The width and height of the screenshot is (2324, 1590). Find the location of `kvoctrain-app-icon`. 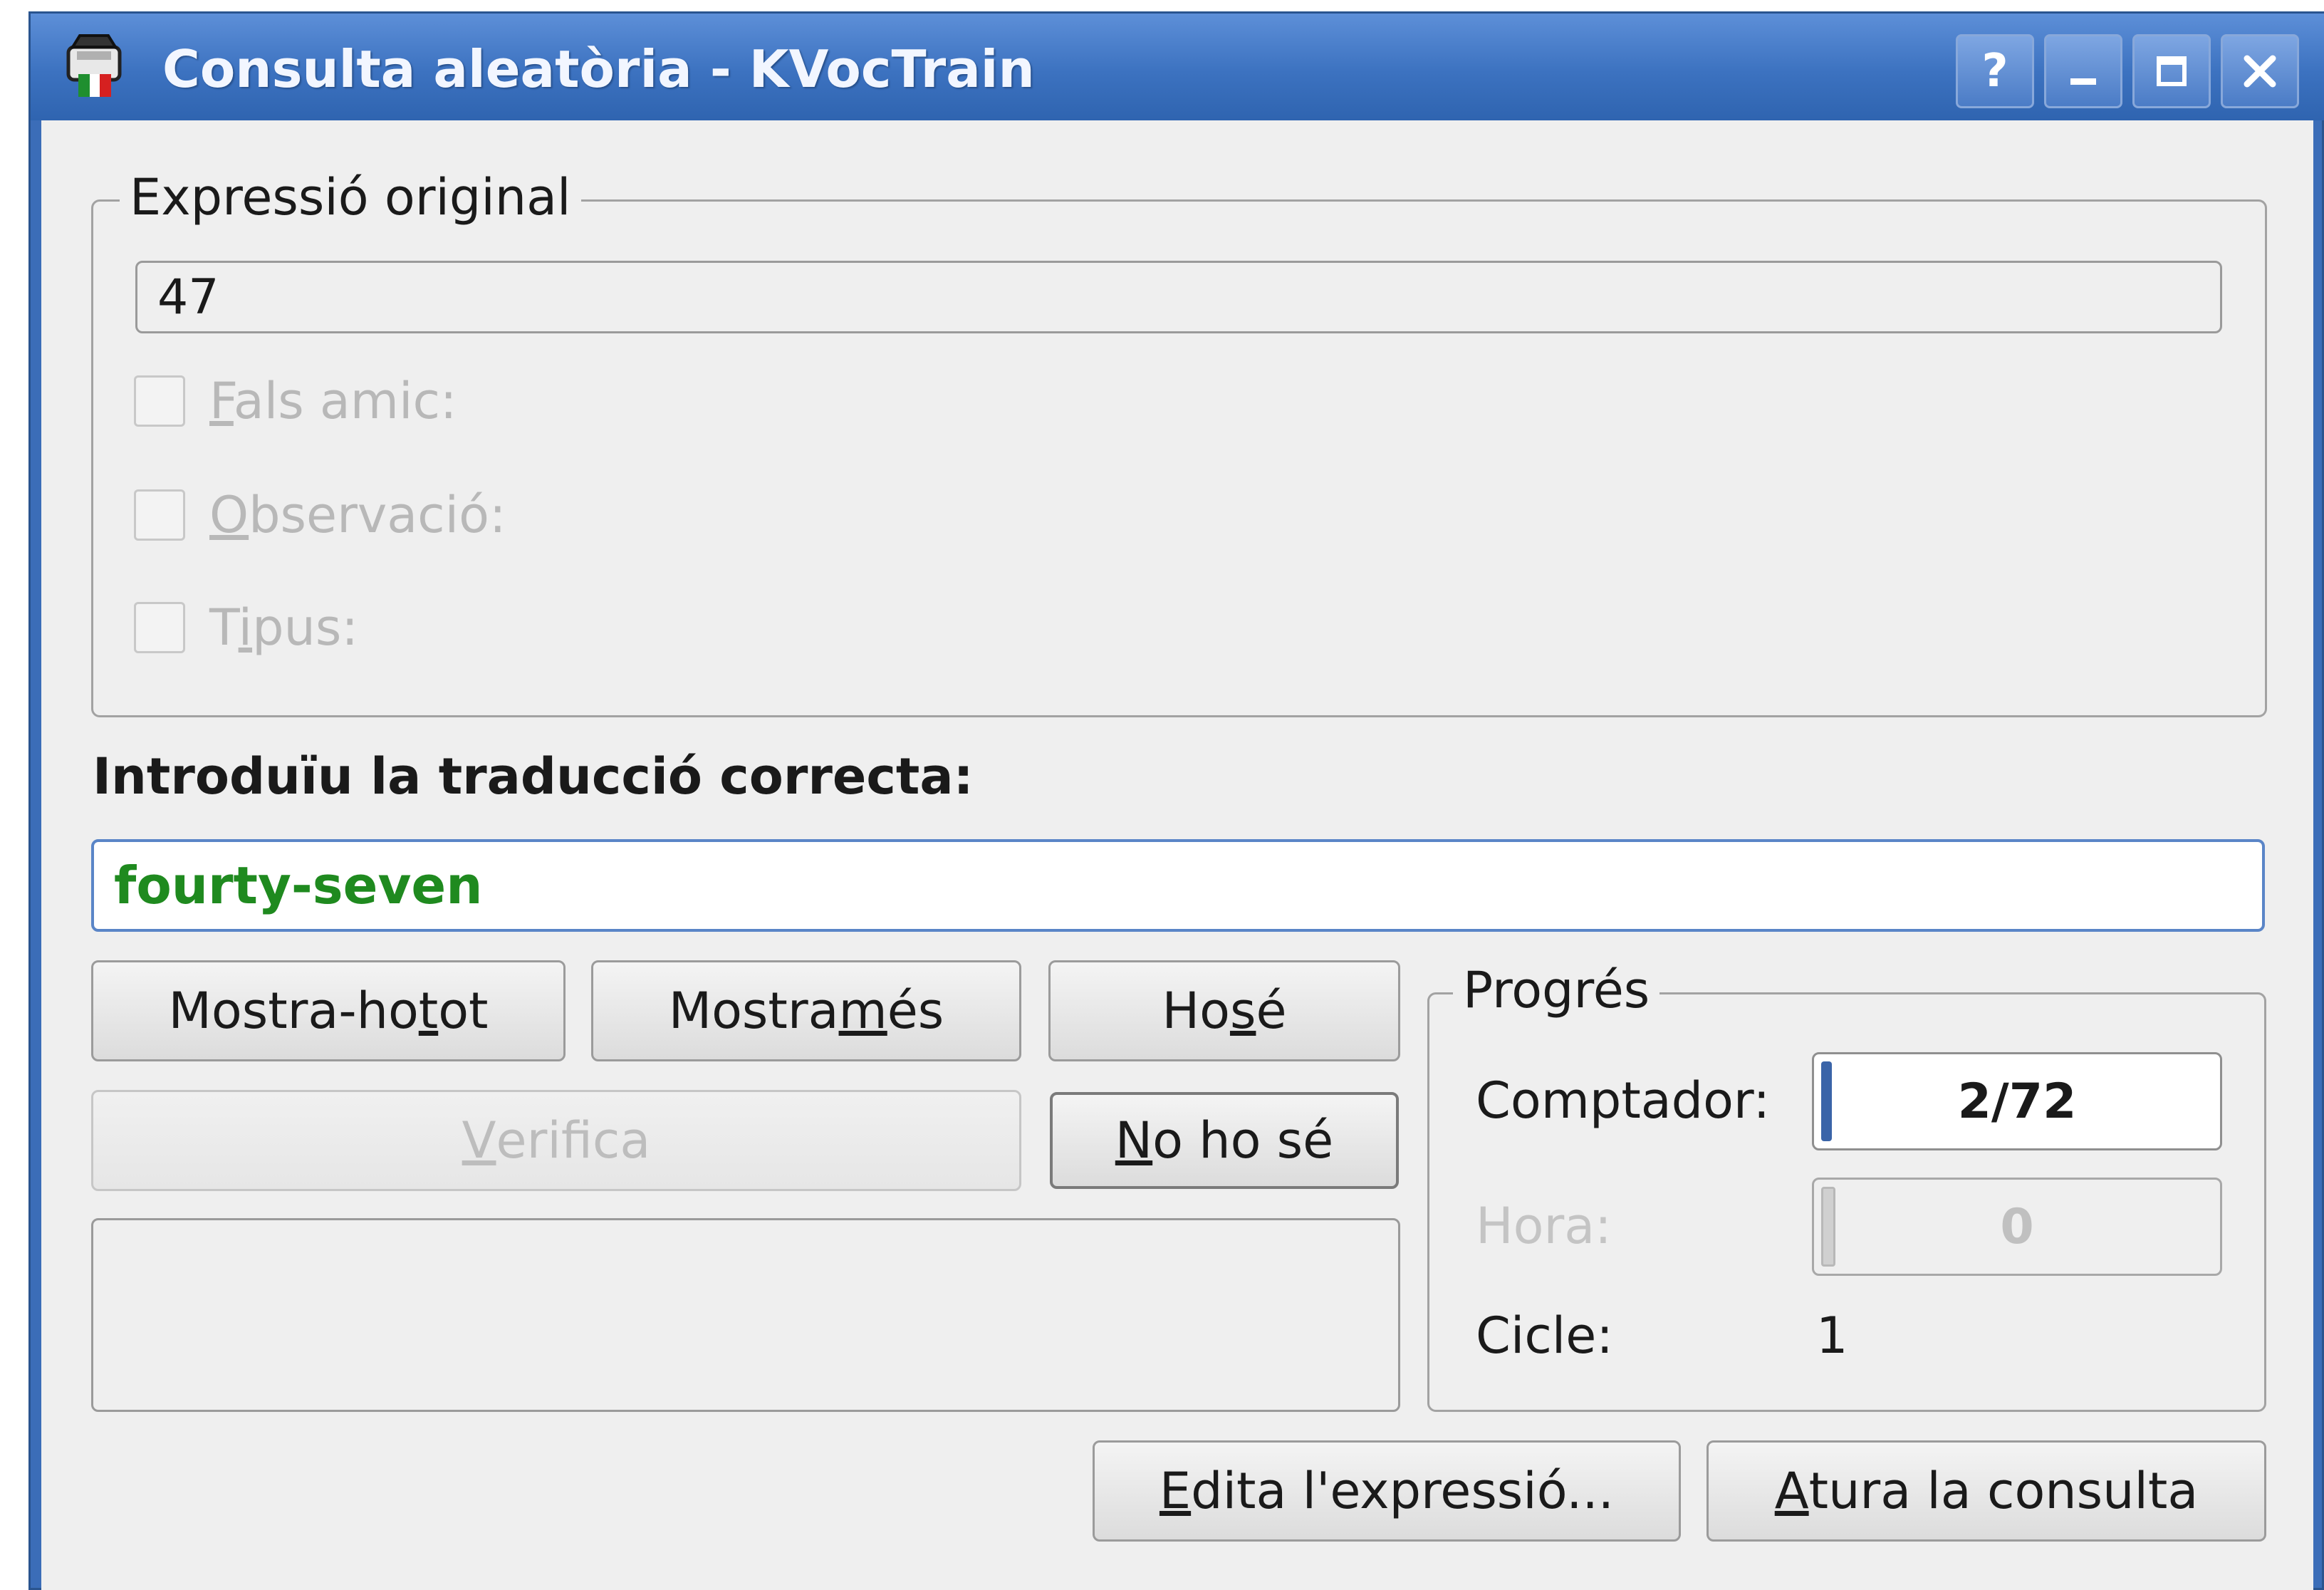

kvoctrain-app-icon is located at coordinates (94, 65).